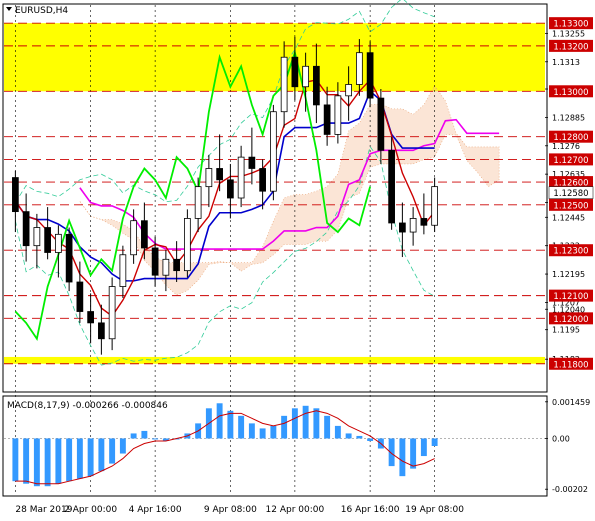  I want to click on level-label: 1.13000, so click(570, 93).